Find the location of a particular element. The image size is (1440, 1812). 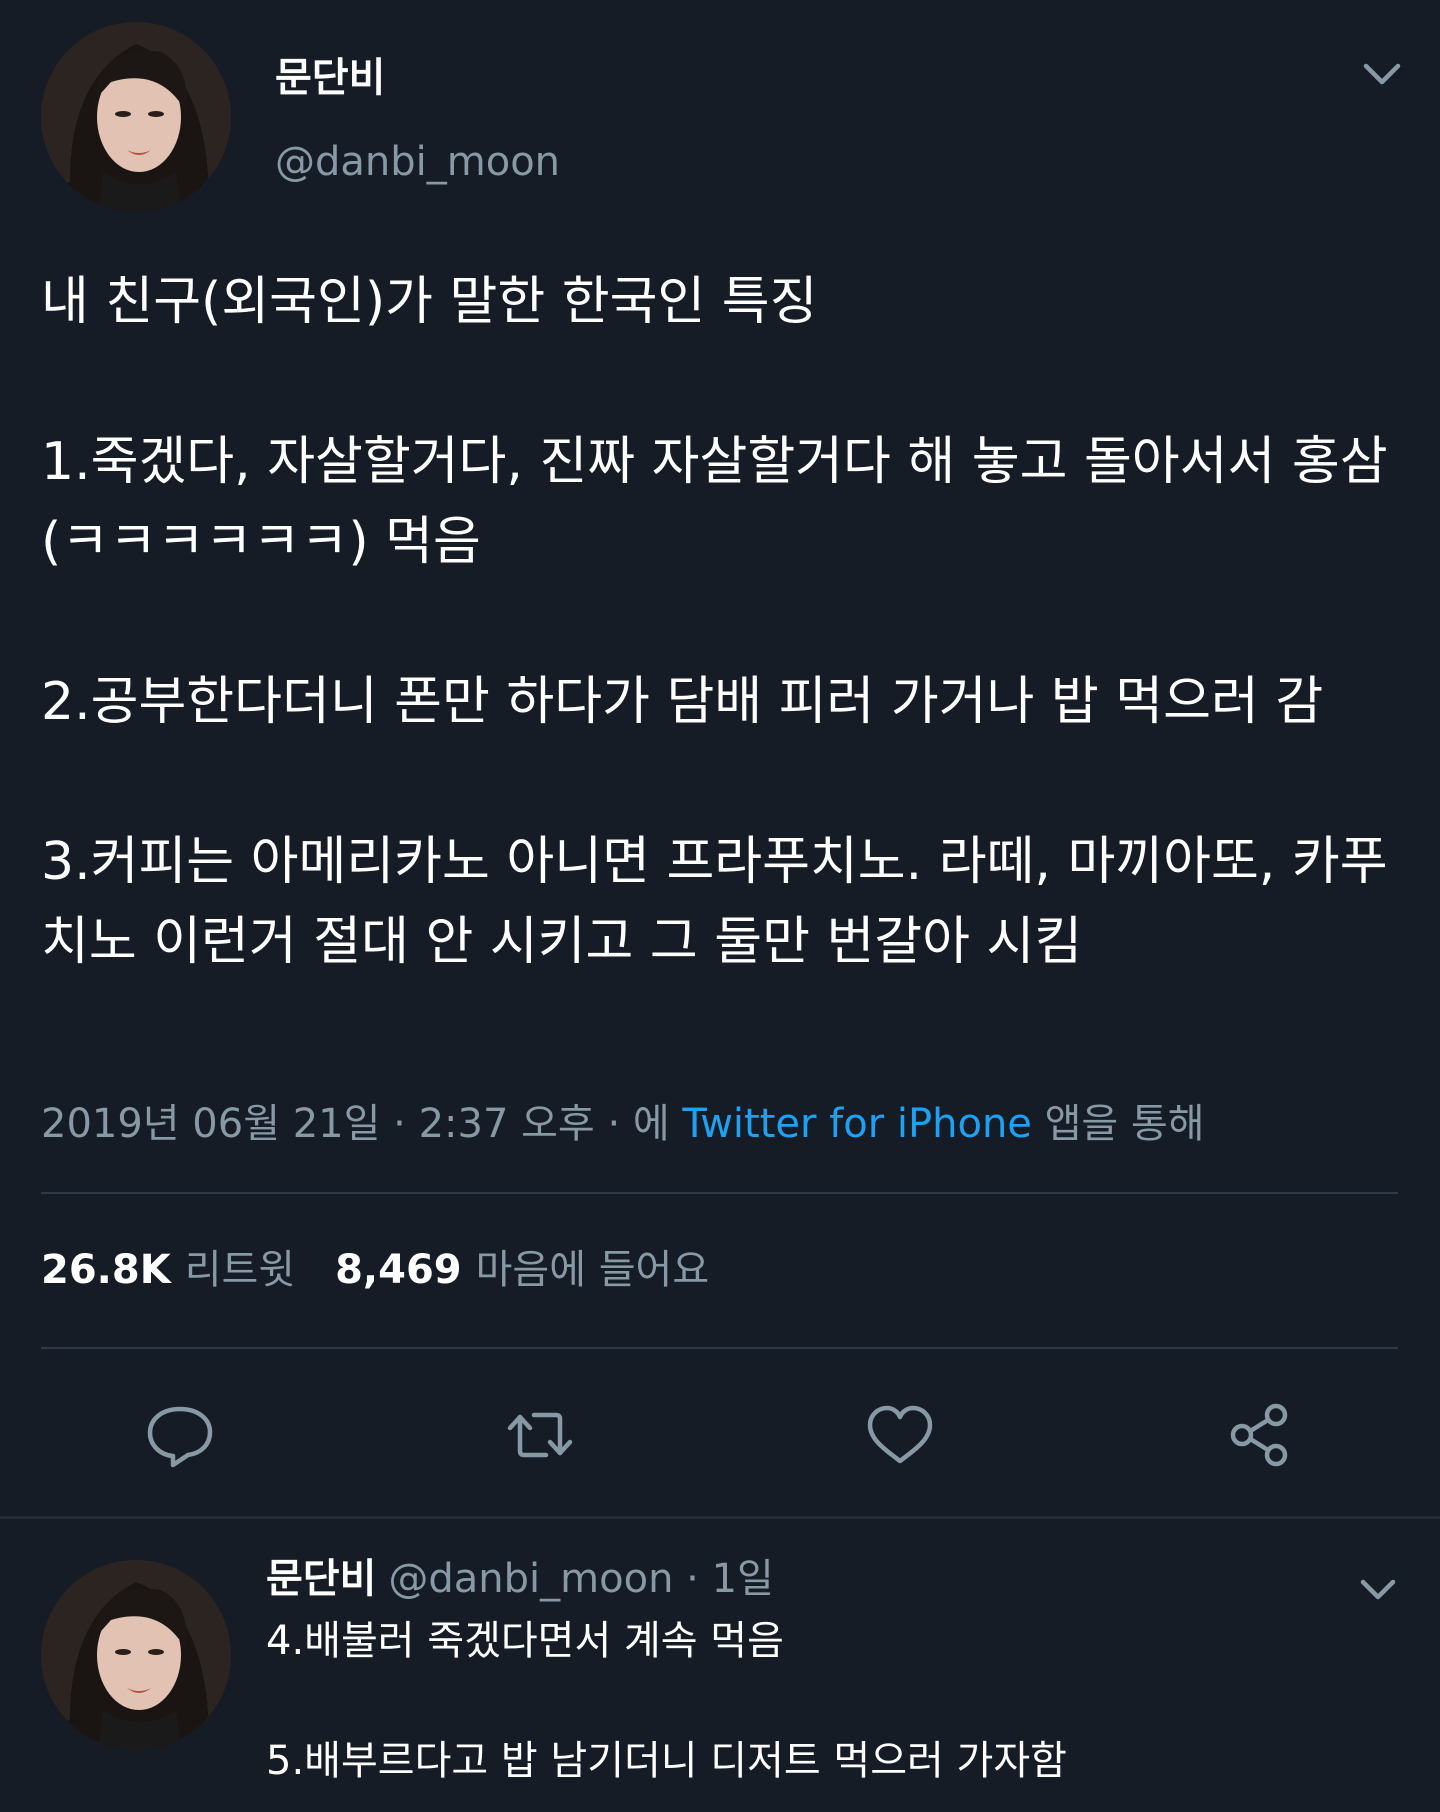

author-handle: @danbi_moon is located at coordinates (417, 162).